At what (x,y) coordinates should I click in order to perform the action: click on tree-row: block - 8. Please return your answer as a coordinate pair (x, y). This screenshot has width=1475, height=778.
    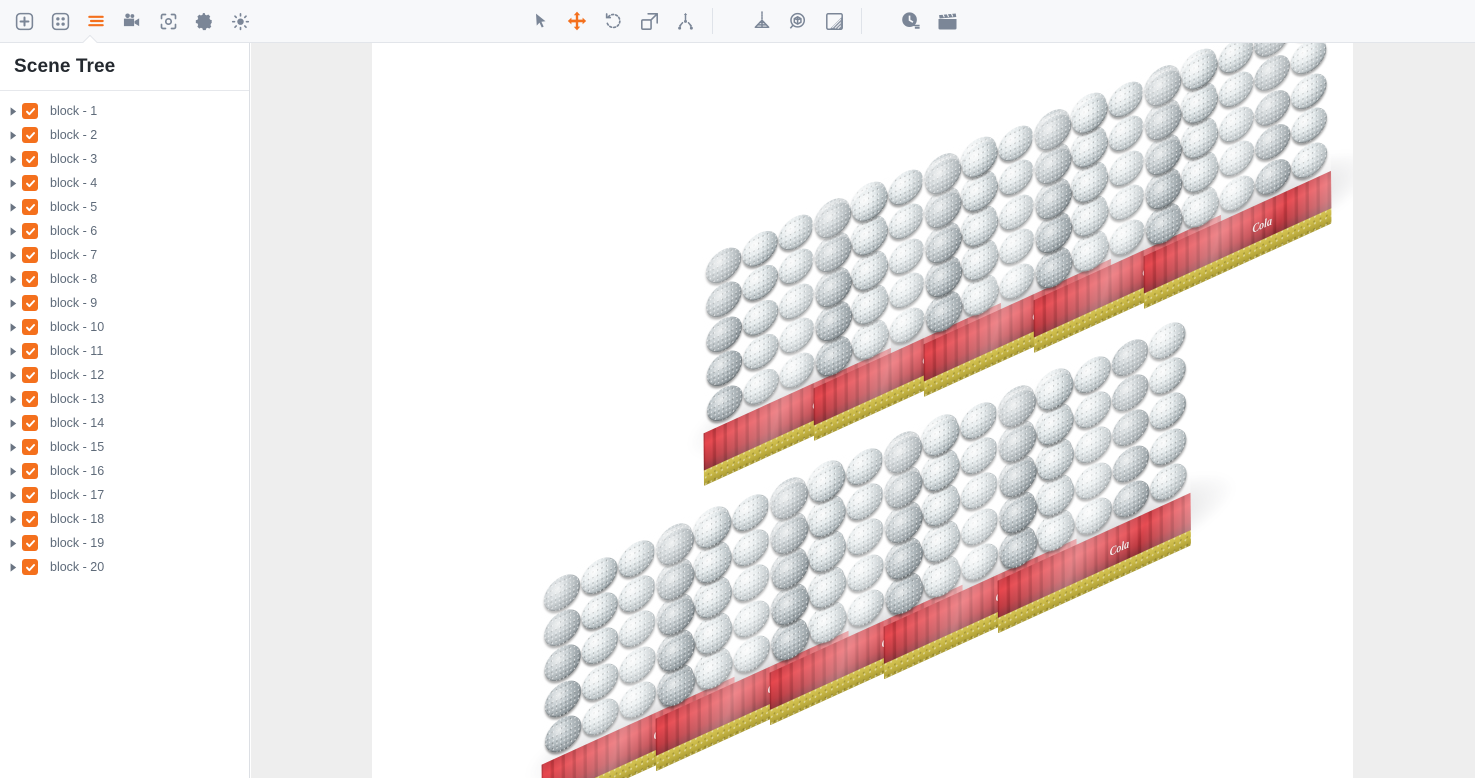
    Looking at the image, I should click on (124, 279).